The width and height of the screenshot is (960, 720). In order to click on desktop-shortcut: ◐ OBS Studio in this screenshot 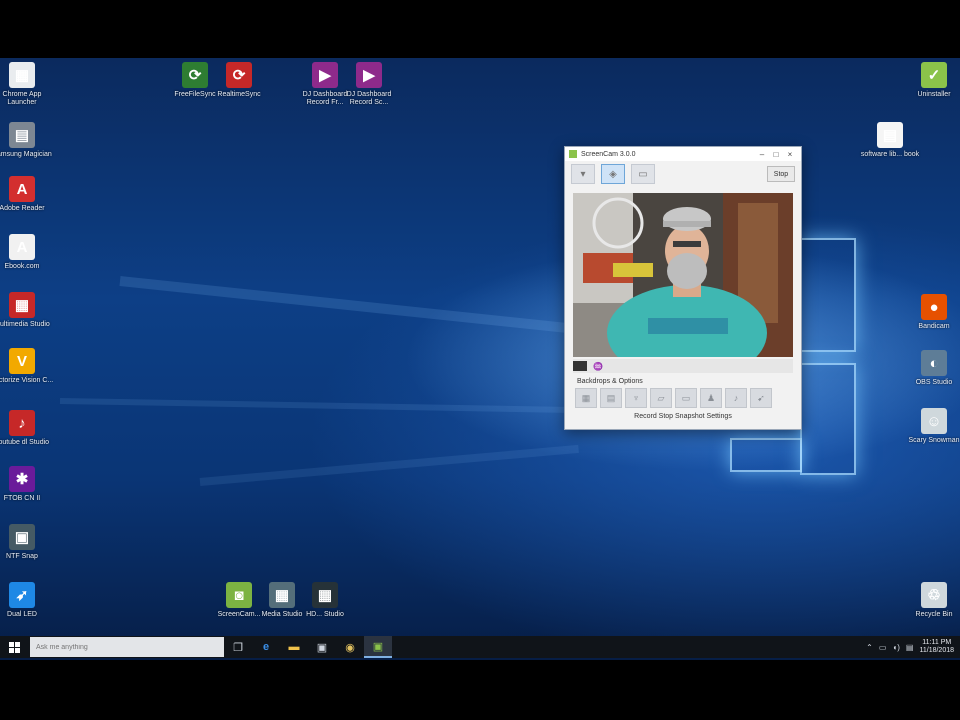, I will do `click(931, 368)`.